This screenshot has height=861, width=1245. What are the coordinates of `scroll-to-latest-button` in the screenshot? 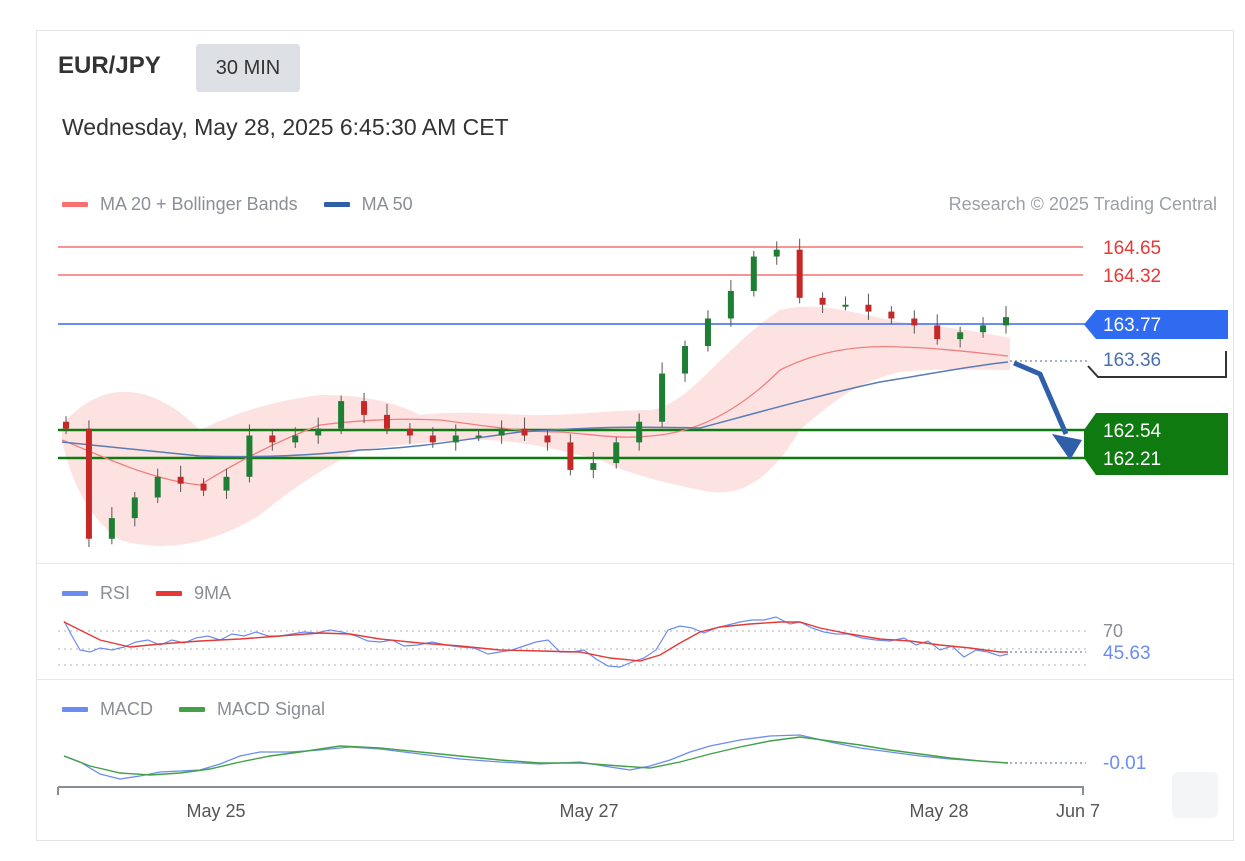 It's located at (1195, 795).